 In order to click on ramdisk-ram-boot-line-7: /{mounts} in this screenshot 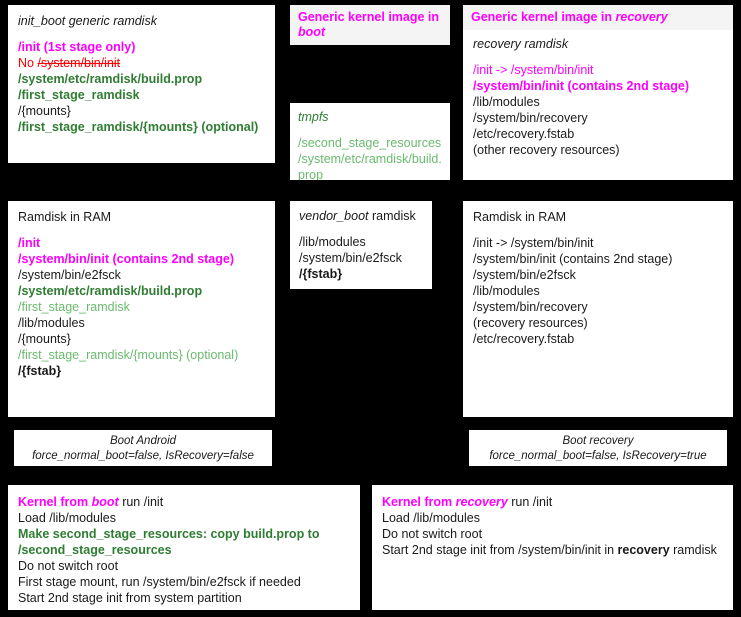, I will do `click(44, 339)`.